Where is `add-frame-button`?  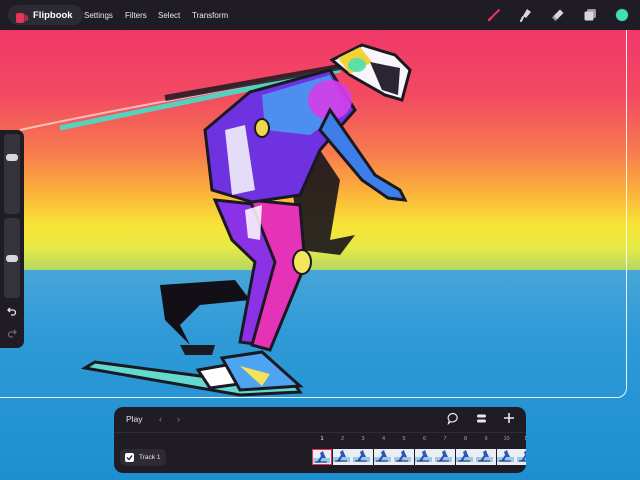
add-frame-button is located at coordinates (509, 418).